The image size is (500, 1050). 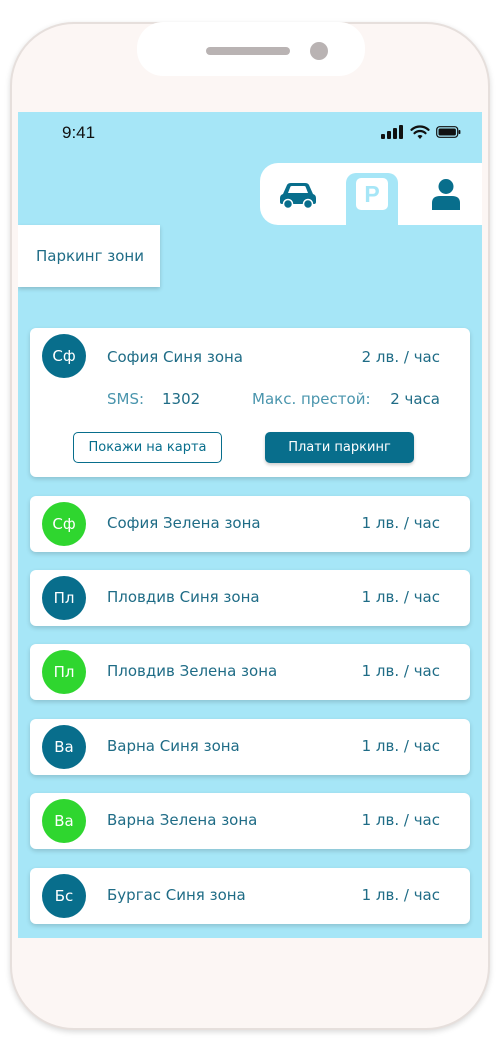 I want to click on nav-profile-button, so click(x=446, y=194).